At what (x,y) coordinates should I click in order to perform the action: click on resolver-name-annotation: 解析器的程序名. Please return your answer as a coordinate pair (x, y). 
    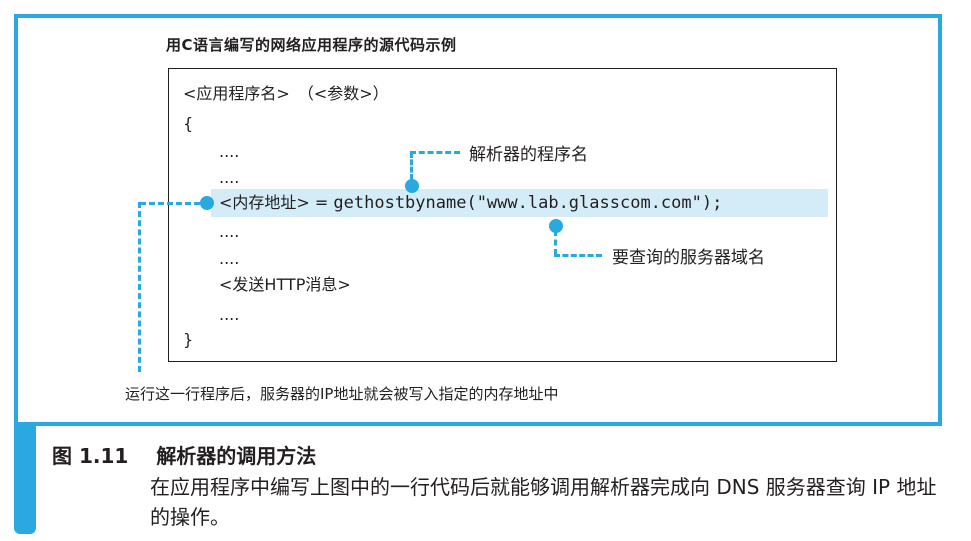
    Looking at the image, I should click on (528, 155).